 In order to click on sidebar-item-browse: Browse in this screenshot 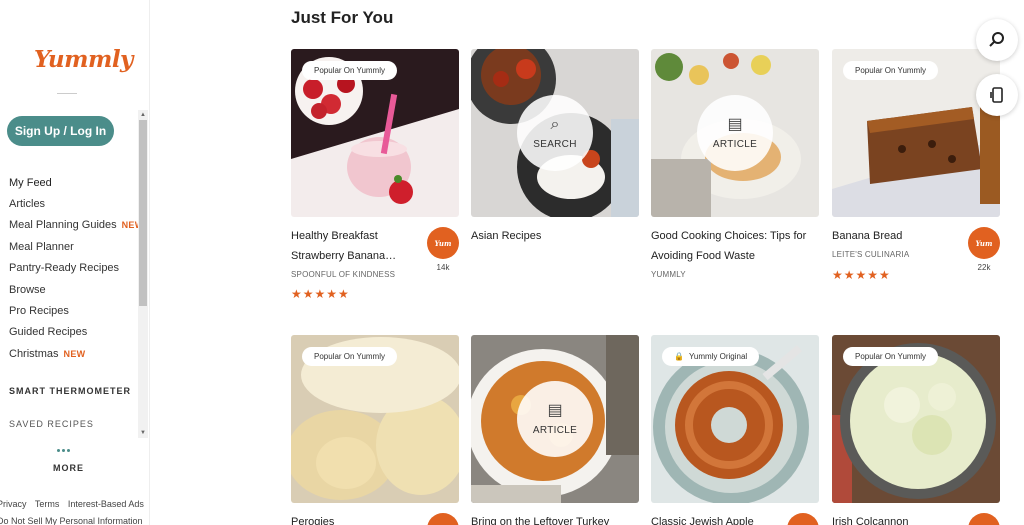, I will do `click(73, 289)`.